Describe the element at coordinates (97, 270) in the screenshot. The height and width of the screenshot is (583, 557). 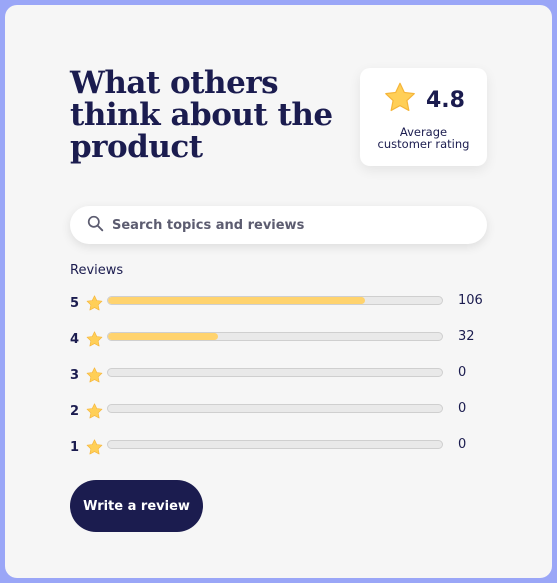
I see `reviews-heading: Reviews` at that location.